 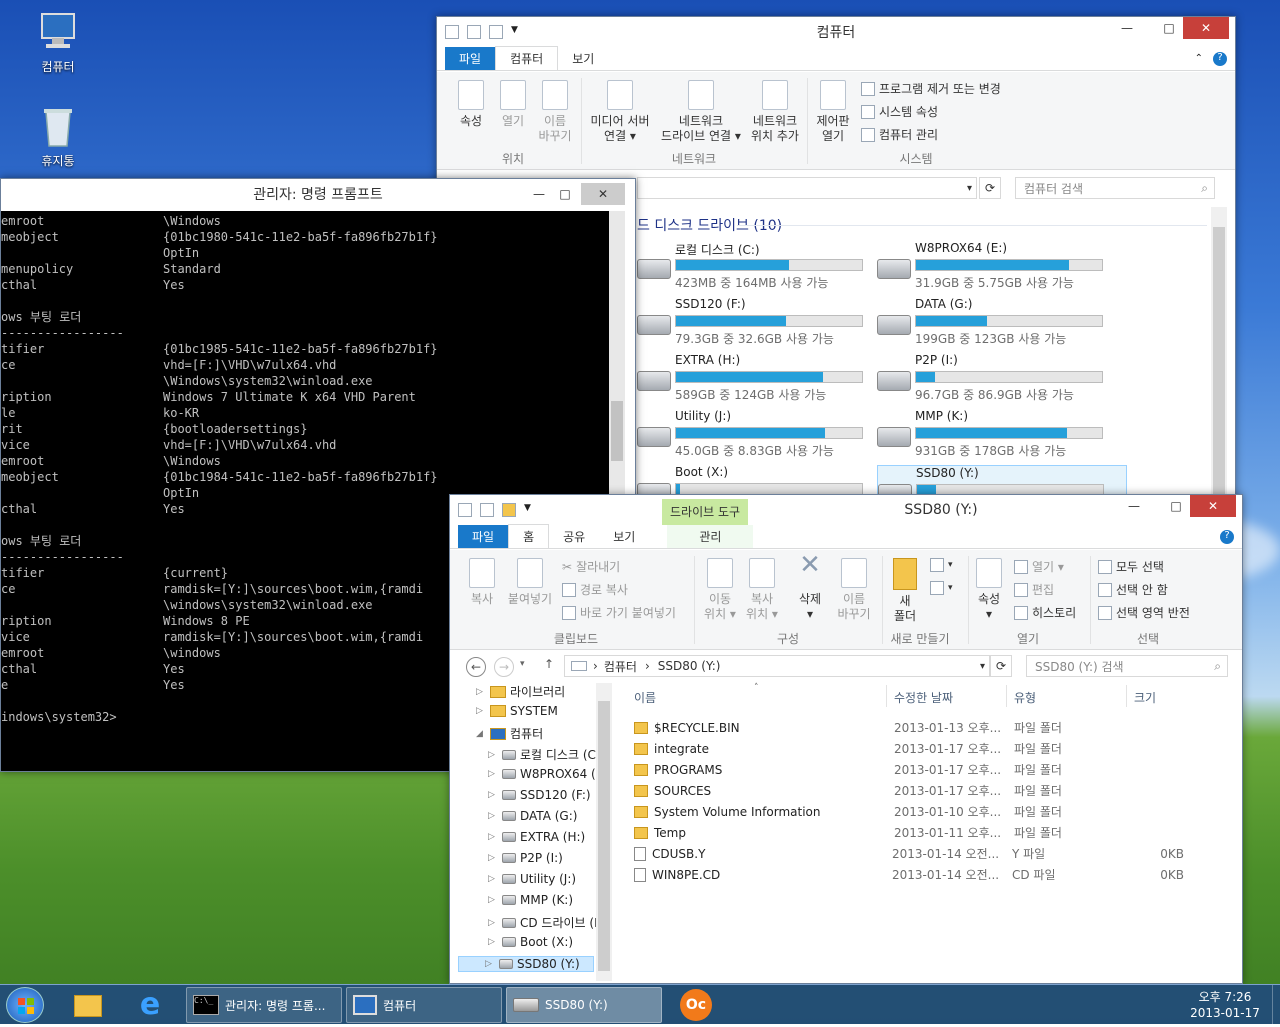 What do you see at coordinates (529, 536) in the screenshot?
I see `tab-home: 홈` at bounding box center [529, 536].